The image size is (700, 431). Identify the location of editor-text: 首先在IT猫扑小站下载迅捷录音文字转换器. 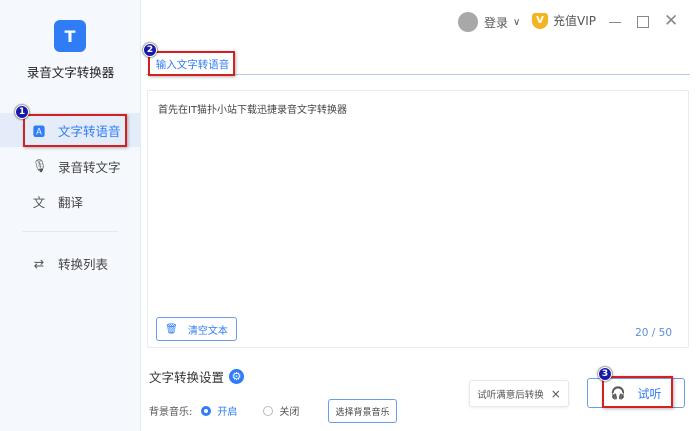
(252, 108).